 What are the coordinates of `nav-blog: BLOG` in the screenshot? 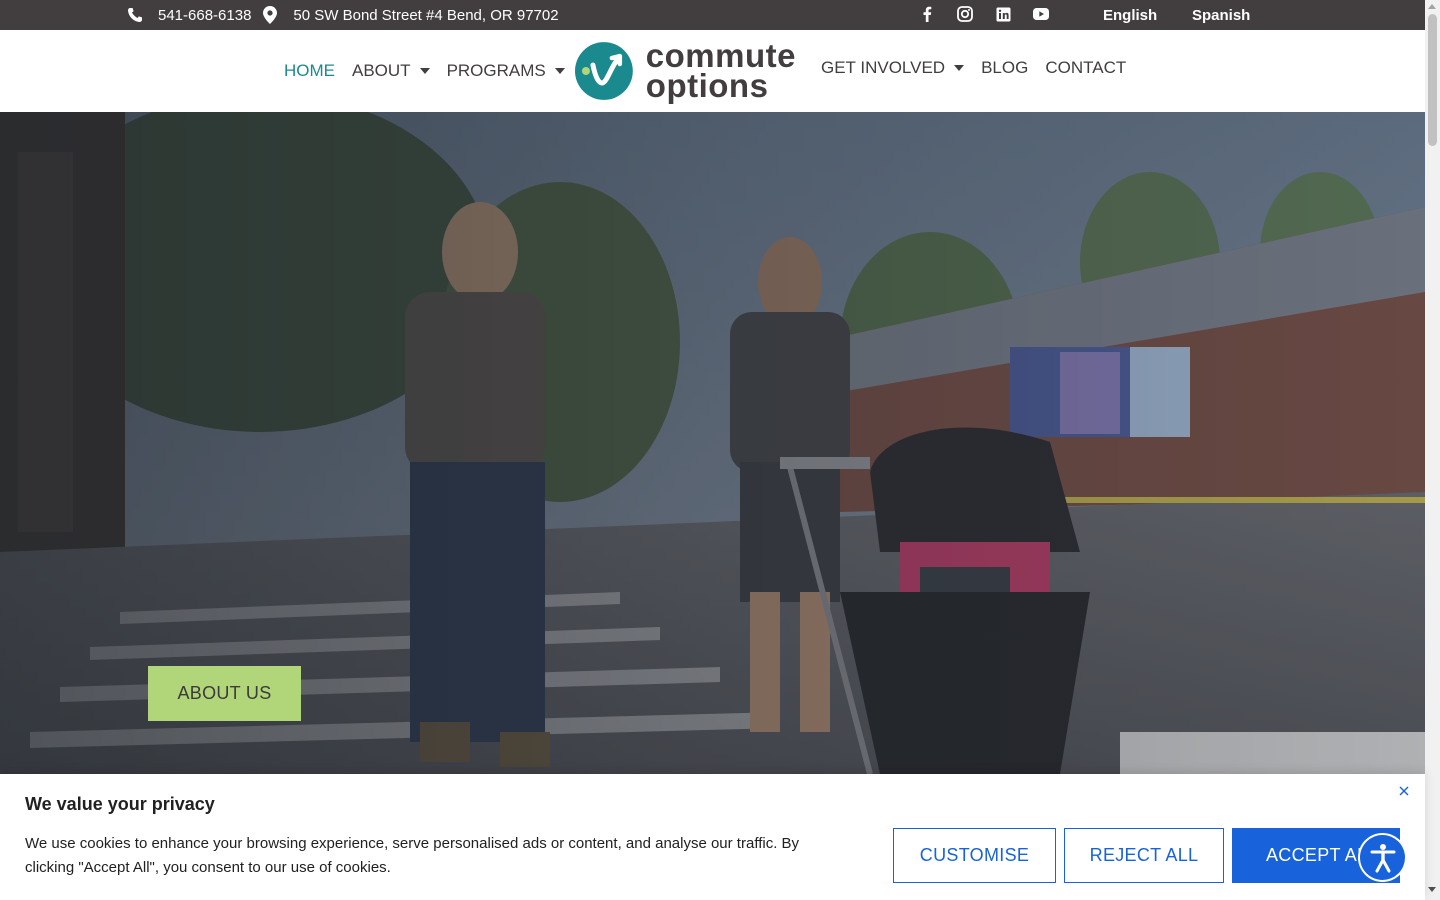 It's located at (1004, 68).